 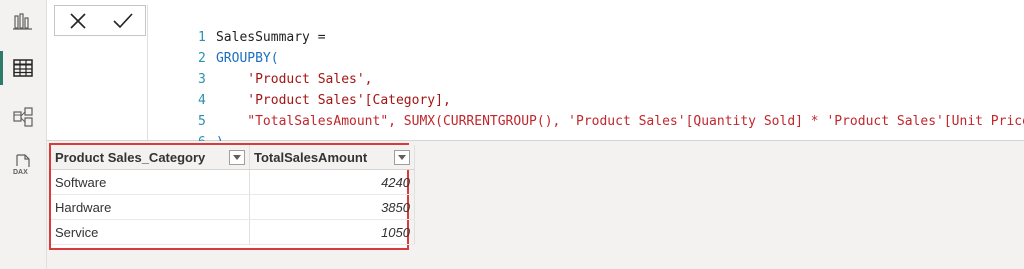 I want to click on view-rail: DAX, so click(x=23, y=134).